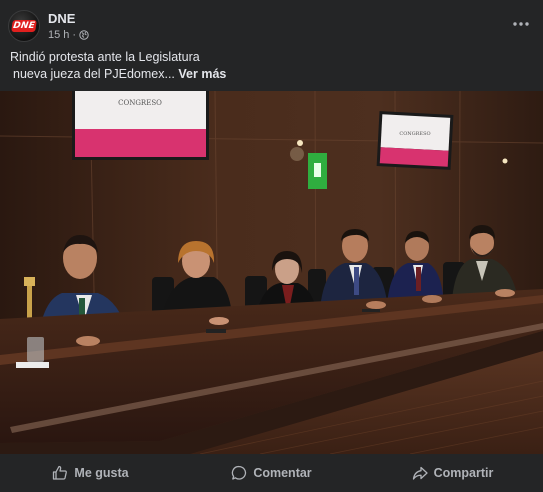 The image size is (543, 492). I want to click on like-button: Me gusta, so click(90, 473).